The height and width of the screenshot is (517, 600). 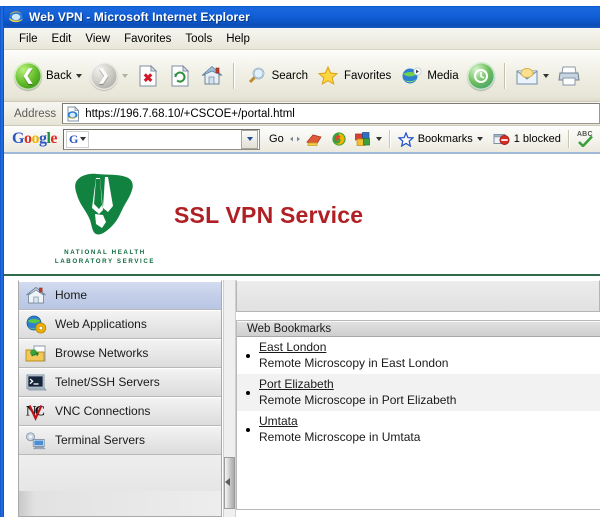 I want to click on google-options-button, so click(x=368, y=139).